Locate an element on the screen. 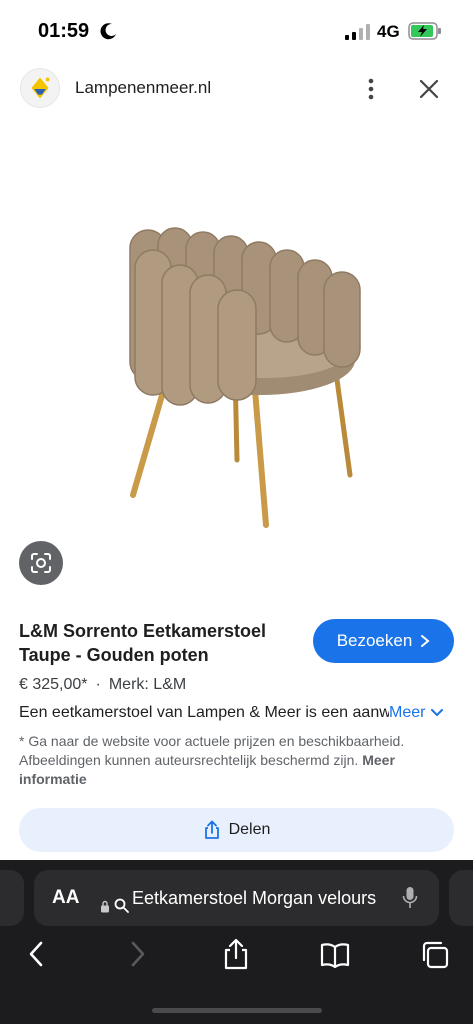 The height and width of the screenshot is (1024, 473). battery-charging-icon is located at coordinates (424, 31).